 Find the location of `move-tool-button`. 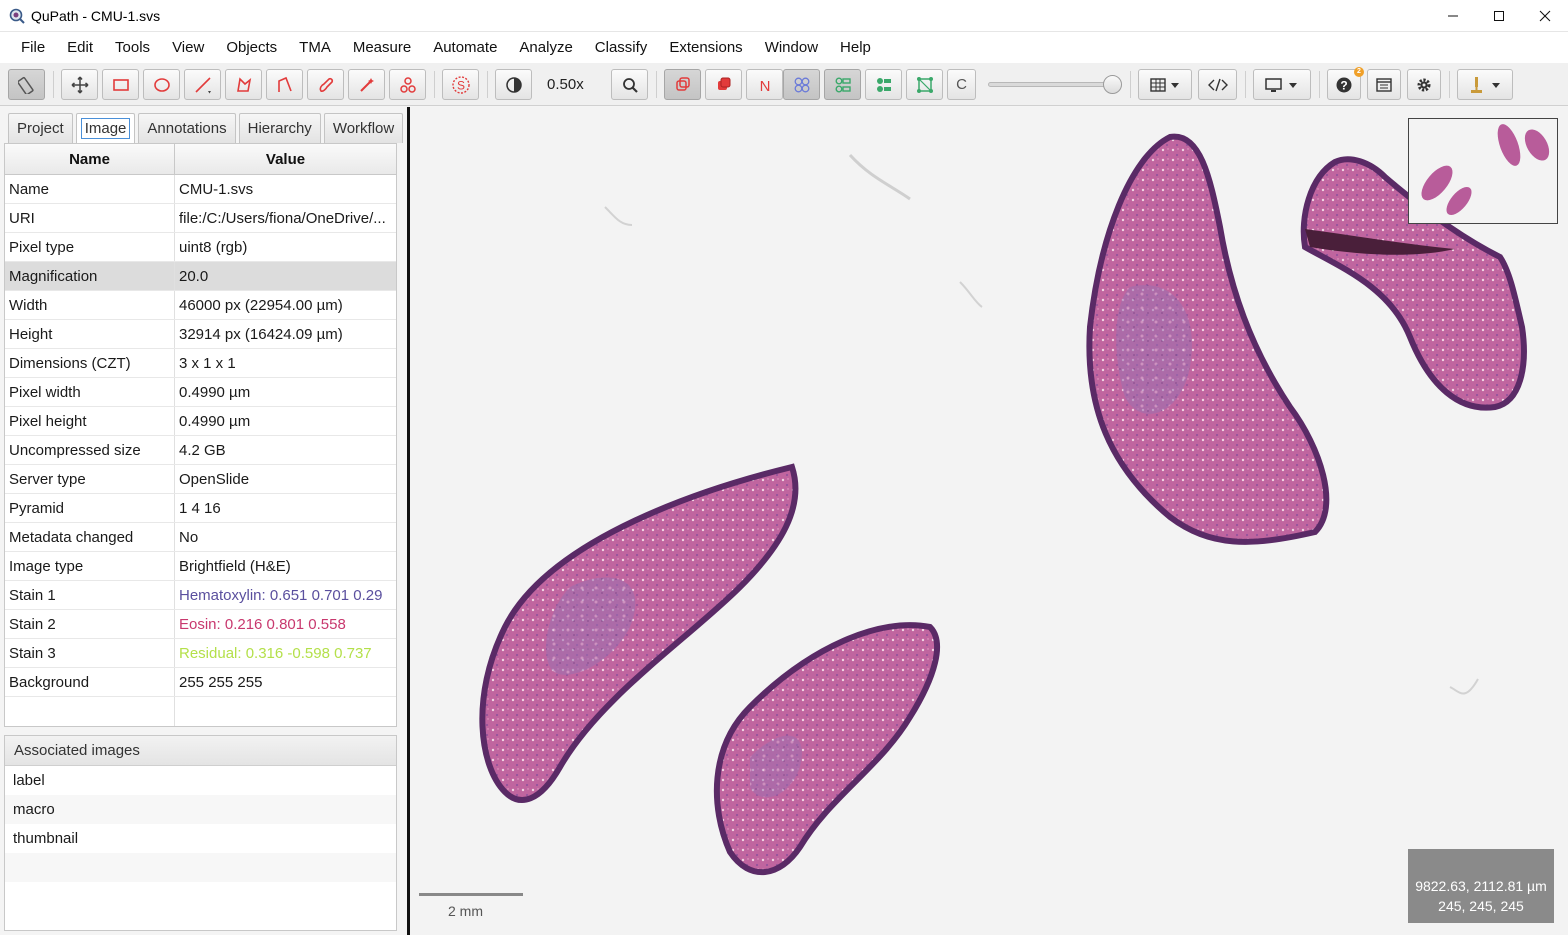

move-tool-button is located at coordinates (79, 84).